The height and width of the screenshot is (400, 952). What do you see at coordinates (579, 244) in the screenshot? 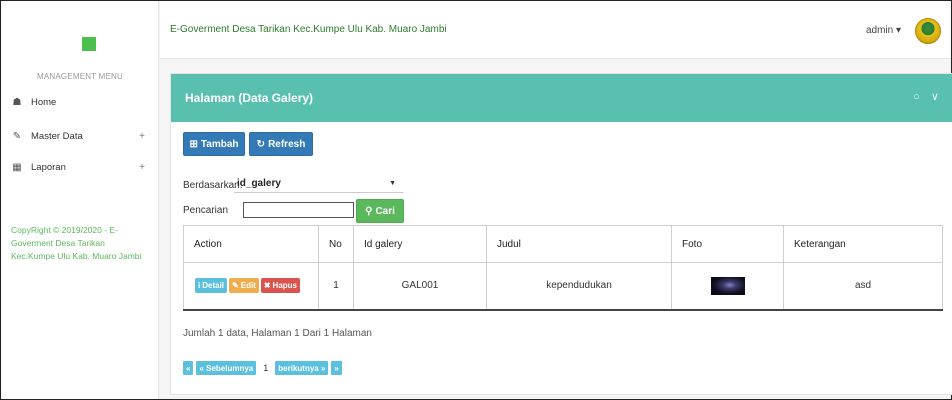
I see `column-header: Judul` at bounding box center [579, 244].